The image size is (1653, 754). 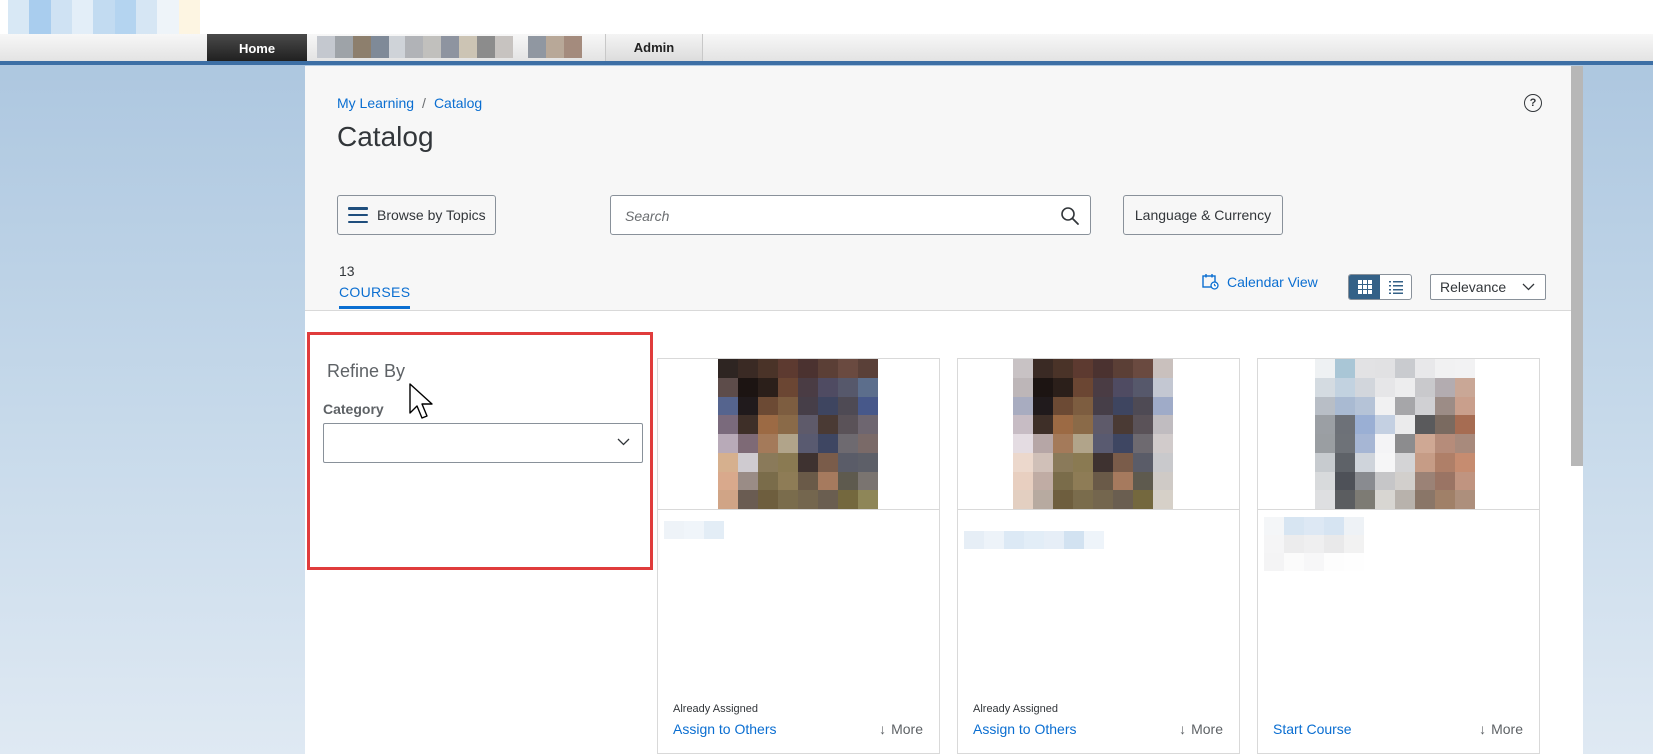 What do you see at coordinates (1398, 556) in the screenshot?
I see `course-card: Start Course ↓ More` at bounding box center [1398, 556].